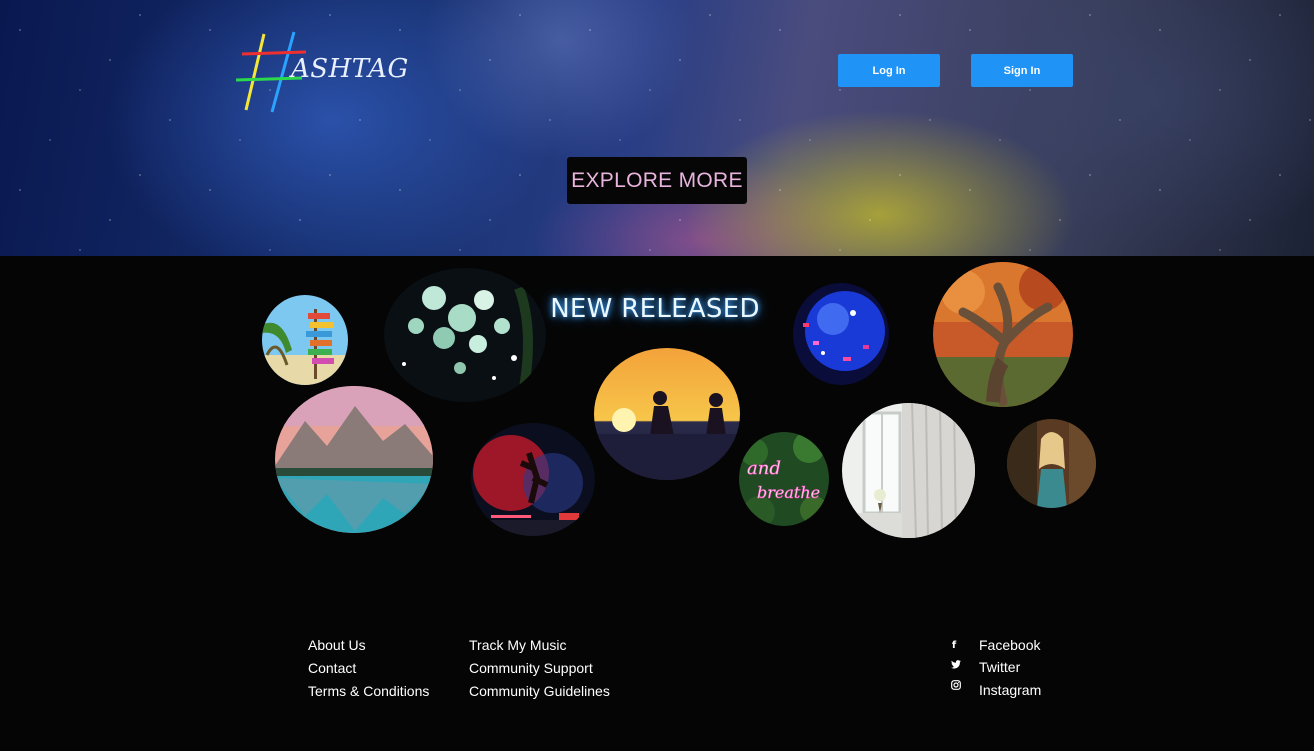  What do you see at coordinates (332, 668) in the screenshot?
I see `footer-link-contact: Contact` at bounding box center [332, 668].